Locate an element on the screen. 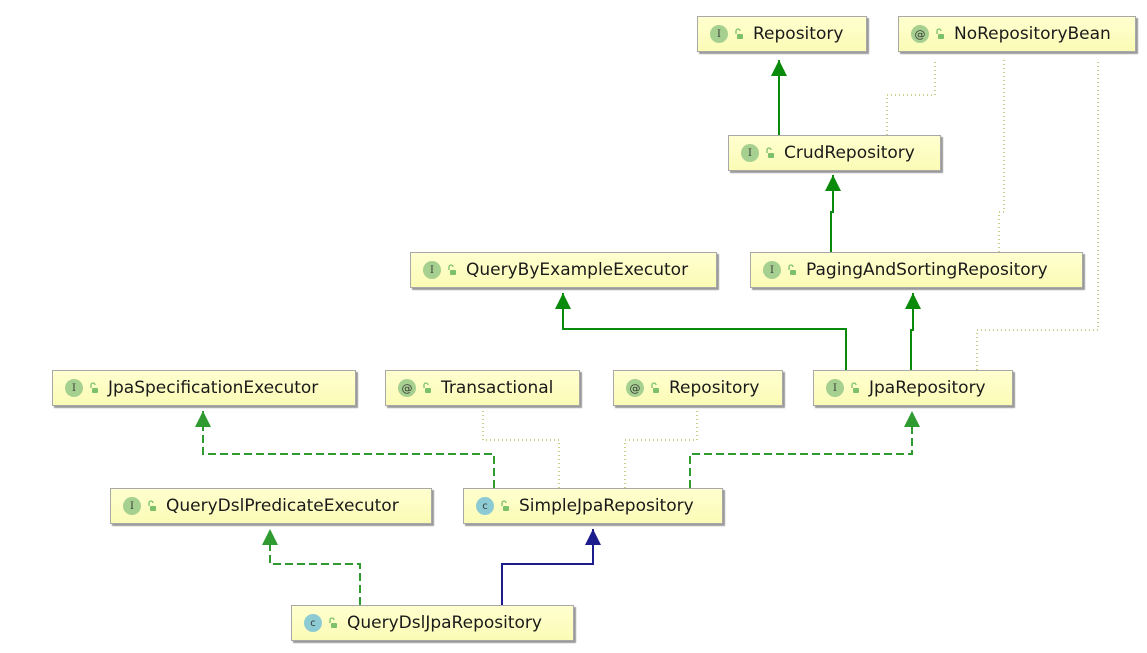  node-label: QueryDslPredicateExecutor is located at coordinates (282, 506).